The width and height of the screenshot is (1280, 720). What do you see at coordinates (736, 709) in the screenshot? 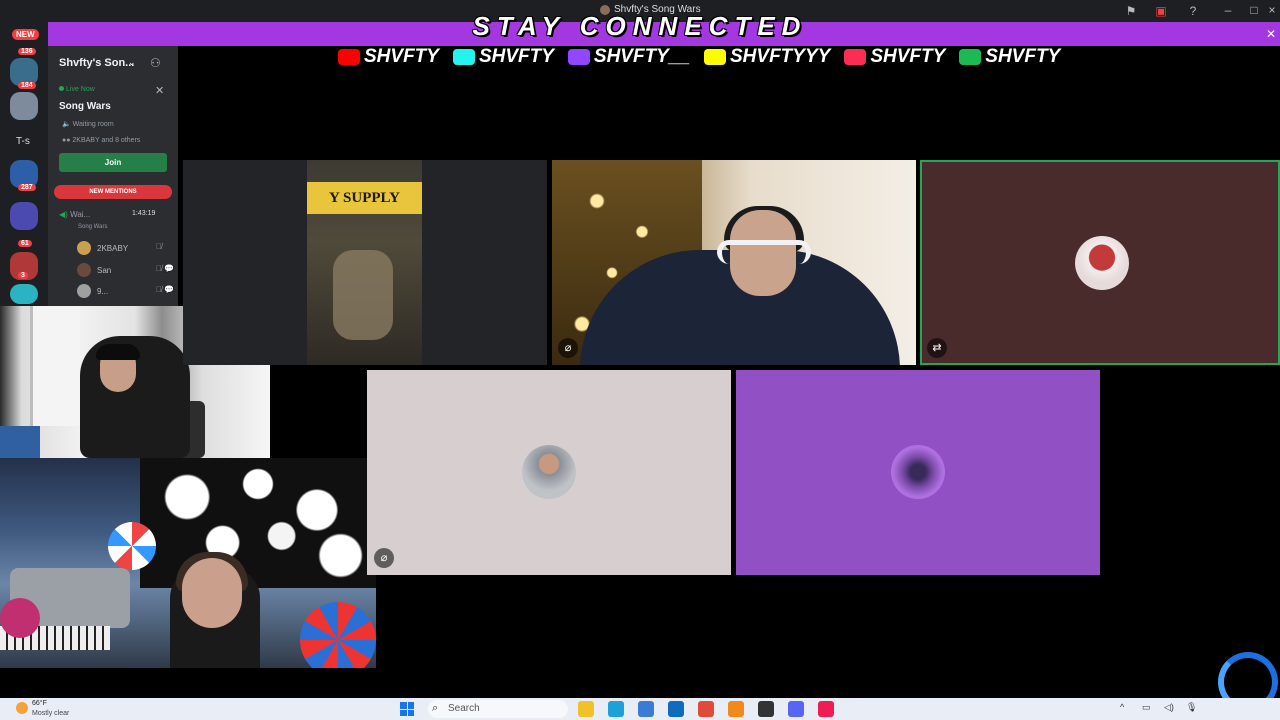
I see `vlc-icon` at bounding box center [736, 709].